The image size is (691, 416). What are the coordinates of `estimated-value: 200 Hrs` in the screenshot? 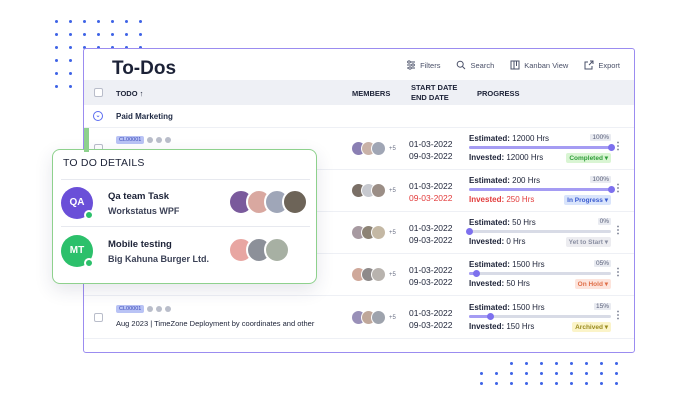 It's located at (526, 180).